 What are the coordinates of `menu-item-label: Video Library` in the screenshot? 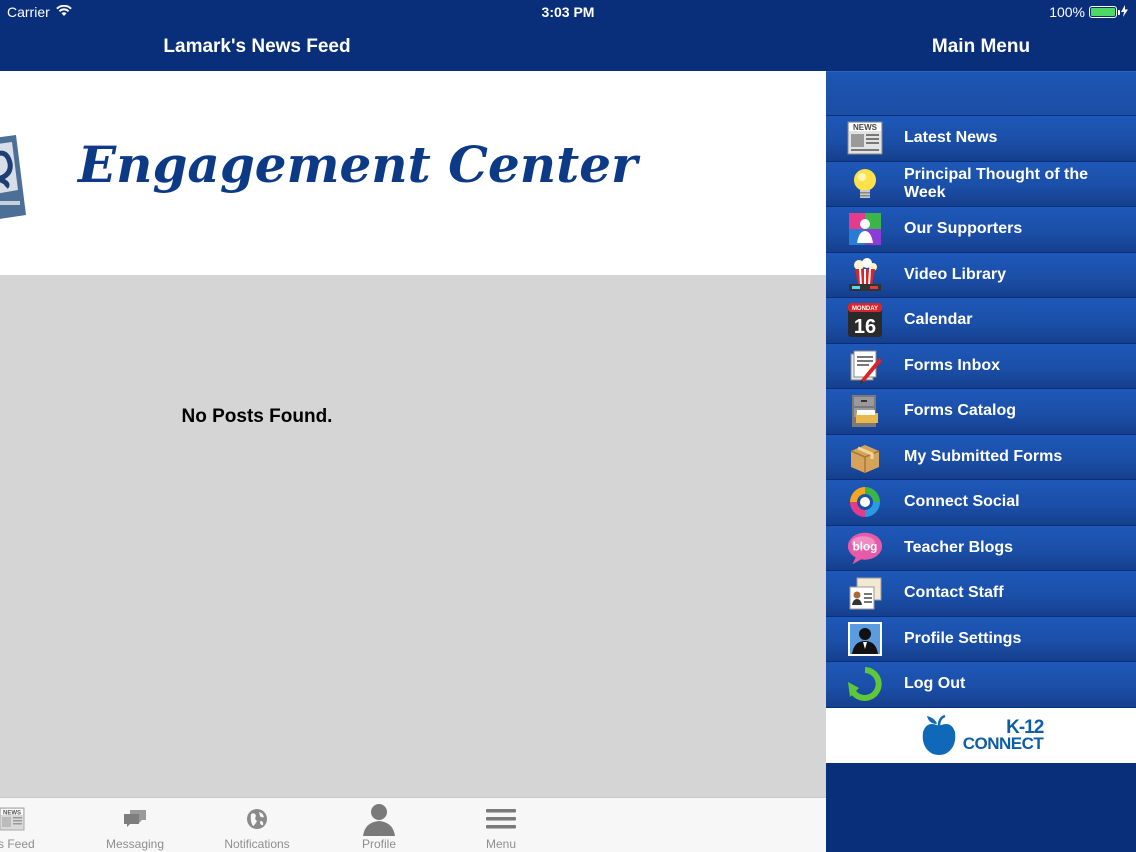 It's located at (955, 274).